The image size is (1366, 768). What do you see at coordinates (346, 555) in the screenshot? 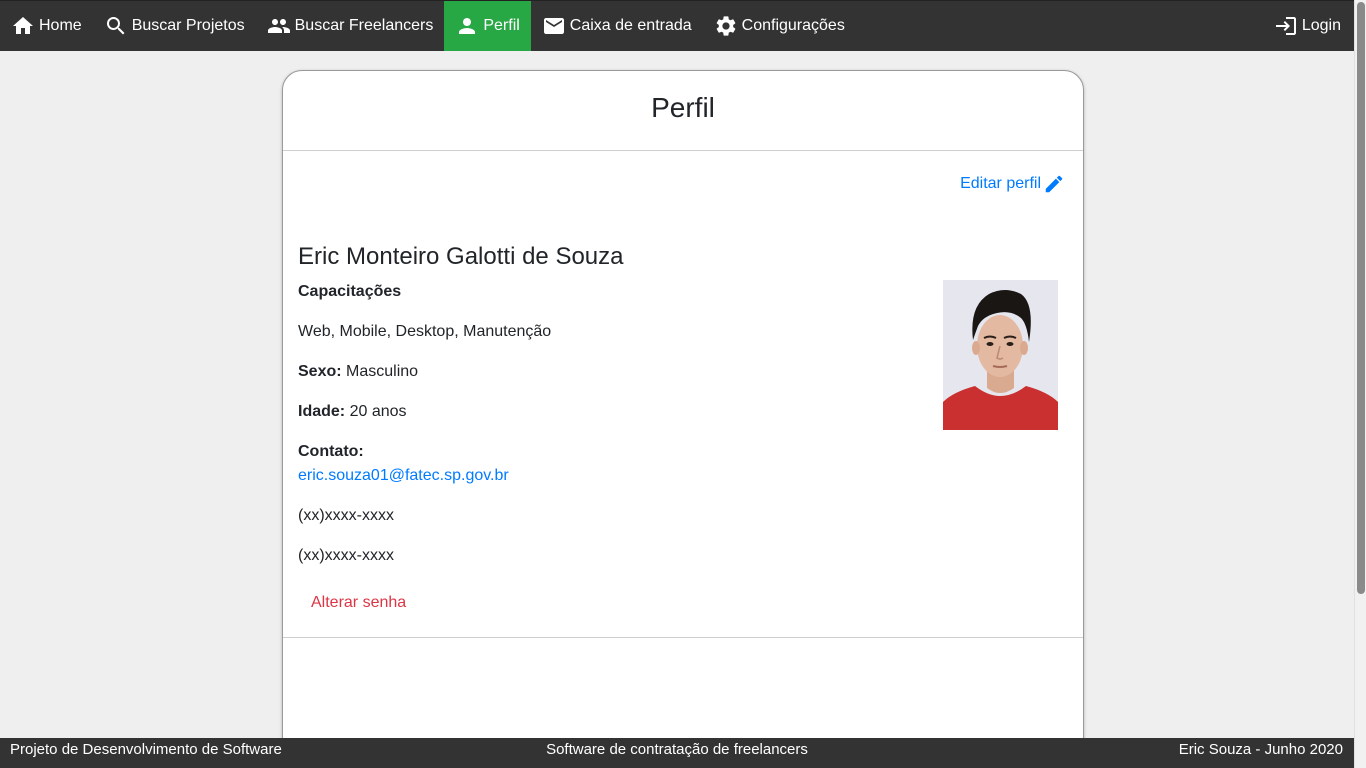
I see `phone-2: (xx)xxxx-xxxx` at bounding box center [346, 555].